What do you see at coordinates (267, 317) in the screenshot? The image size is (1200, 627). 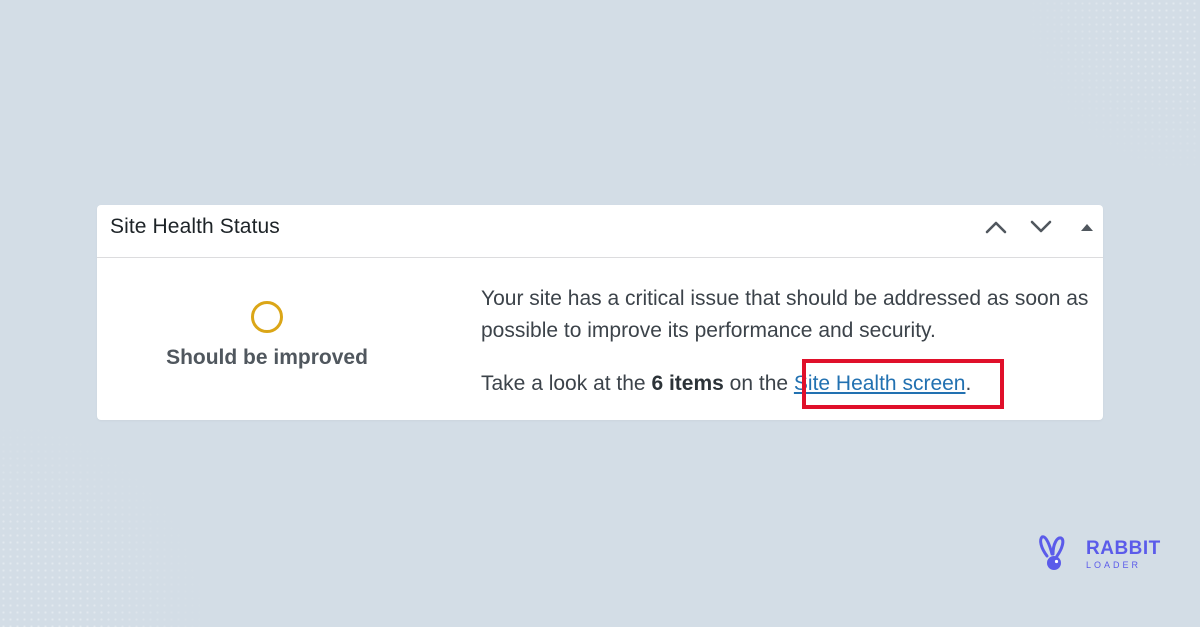 I see `status-ring-icon` at bounding box center [267, 317].